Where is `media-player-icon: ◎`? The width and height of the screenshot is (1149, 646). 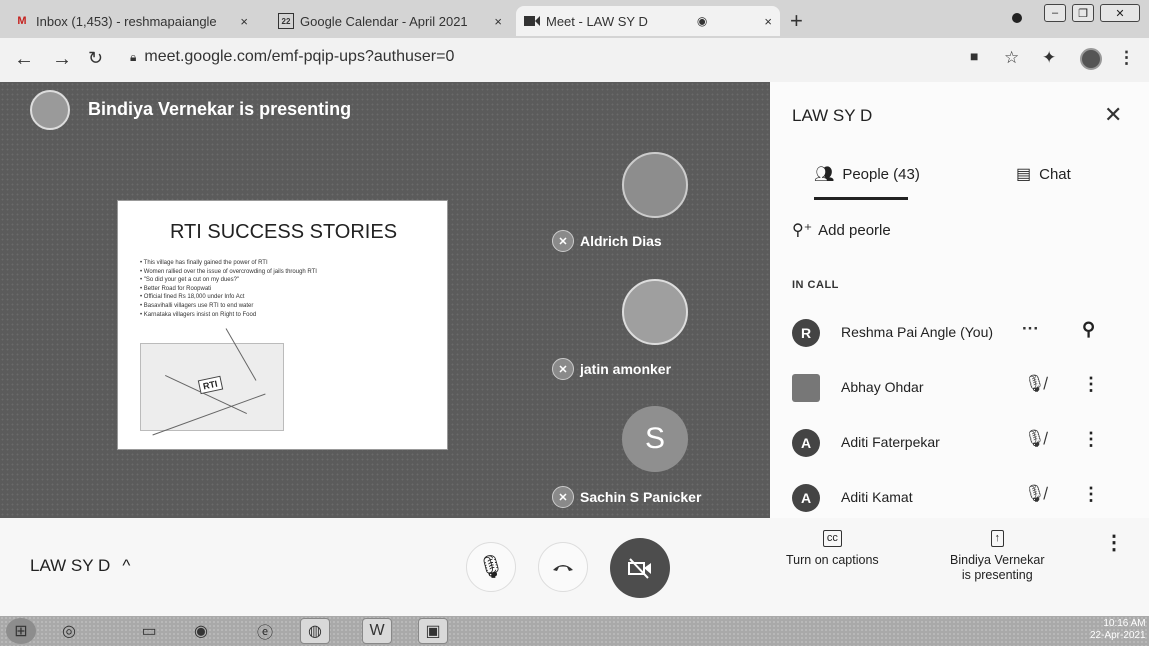 media-player-icon: ◎ is located at coordinates (69, 631).